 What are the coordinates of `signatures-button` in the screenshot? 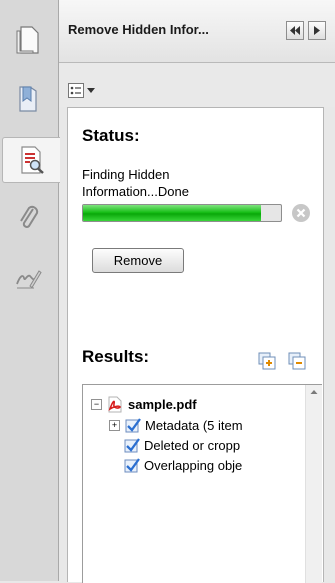 It's located at (28, 279).